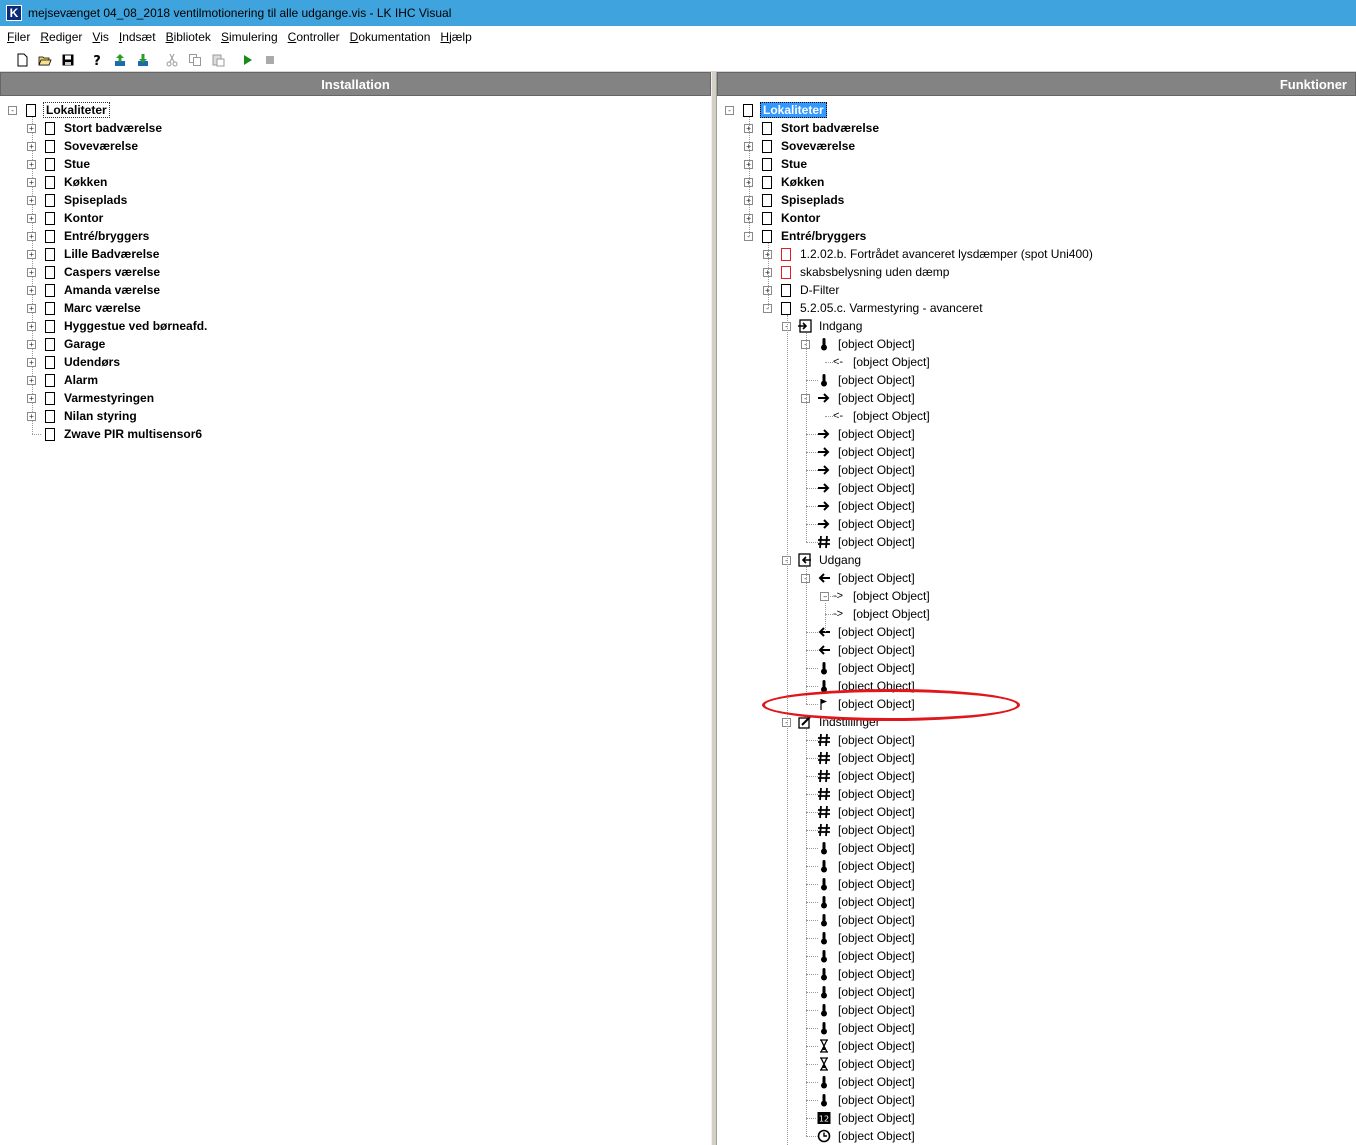 The image size is (1356, 1145). Describe the element at coordinates (142, 60) in the screenshot. I see `download-button` at that location.